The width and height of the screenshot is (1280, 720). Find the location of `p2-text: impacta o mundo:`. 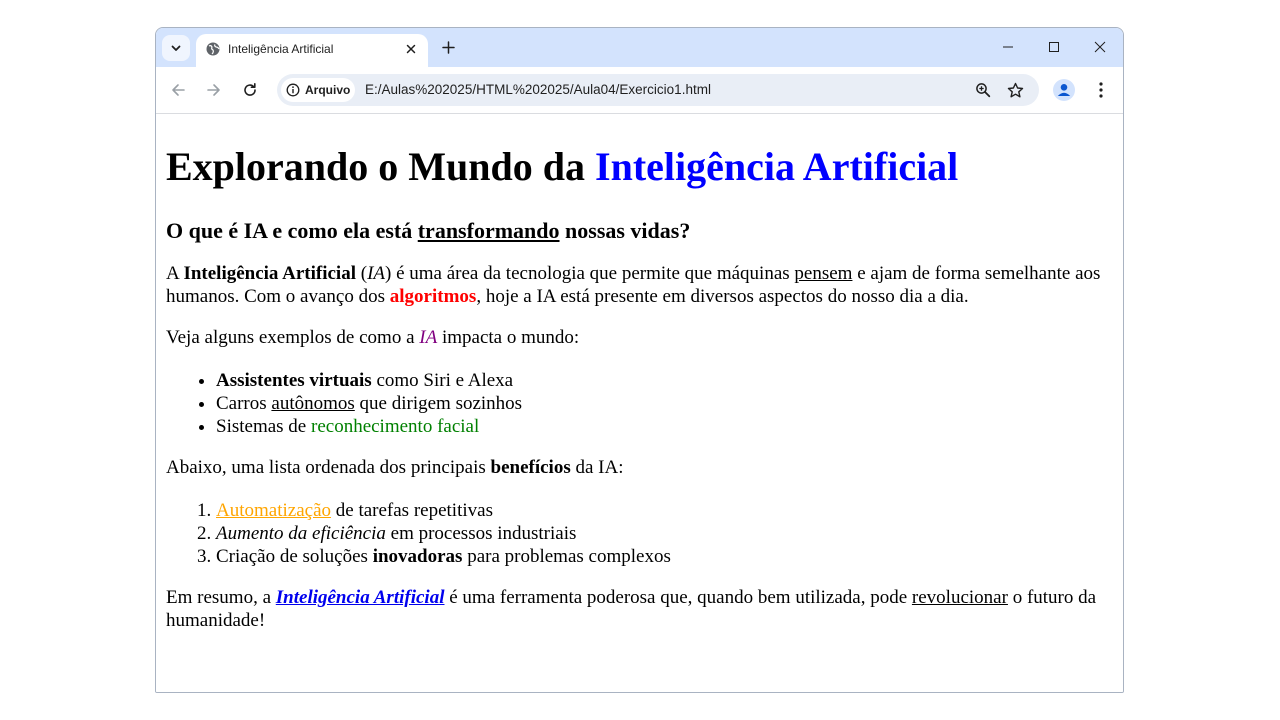

p2-text: impacta o mundo: is located at coordinates (508, 337).